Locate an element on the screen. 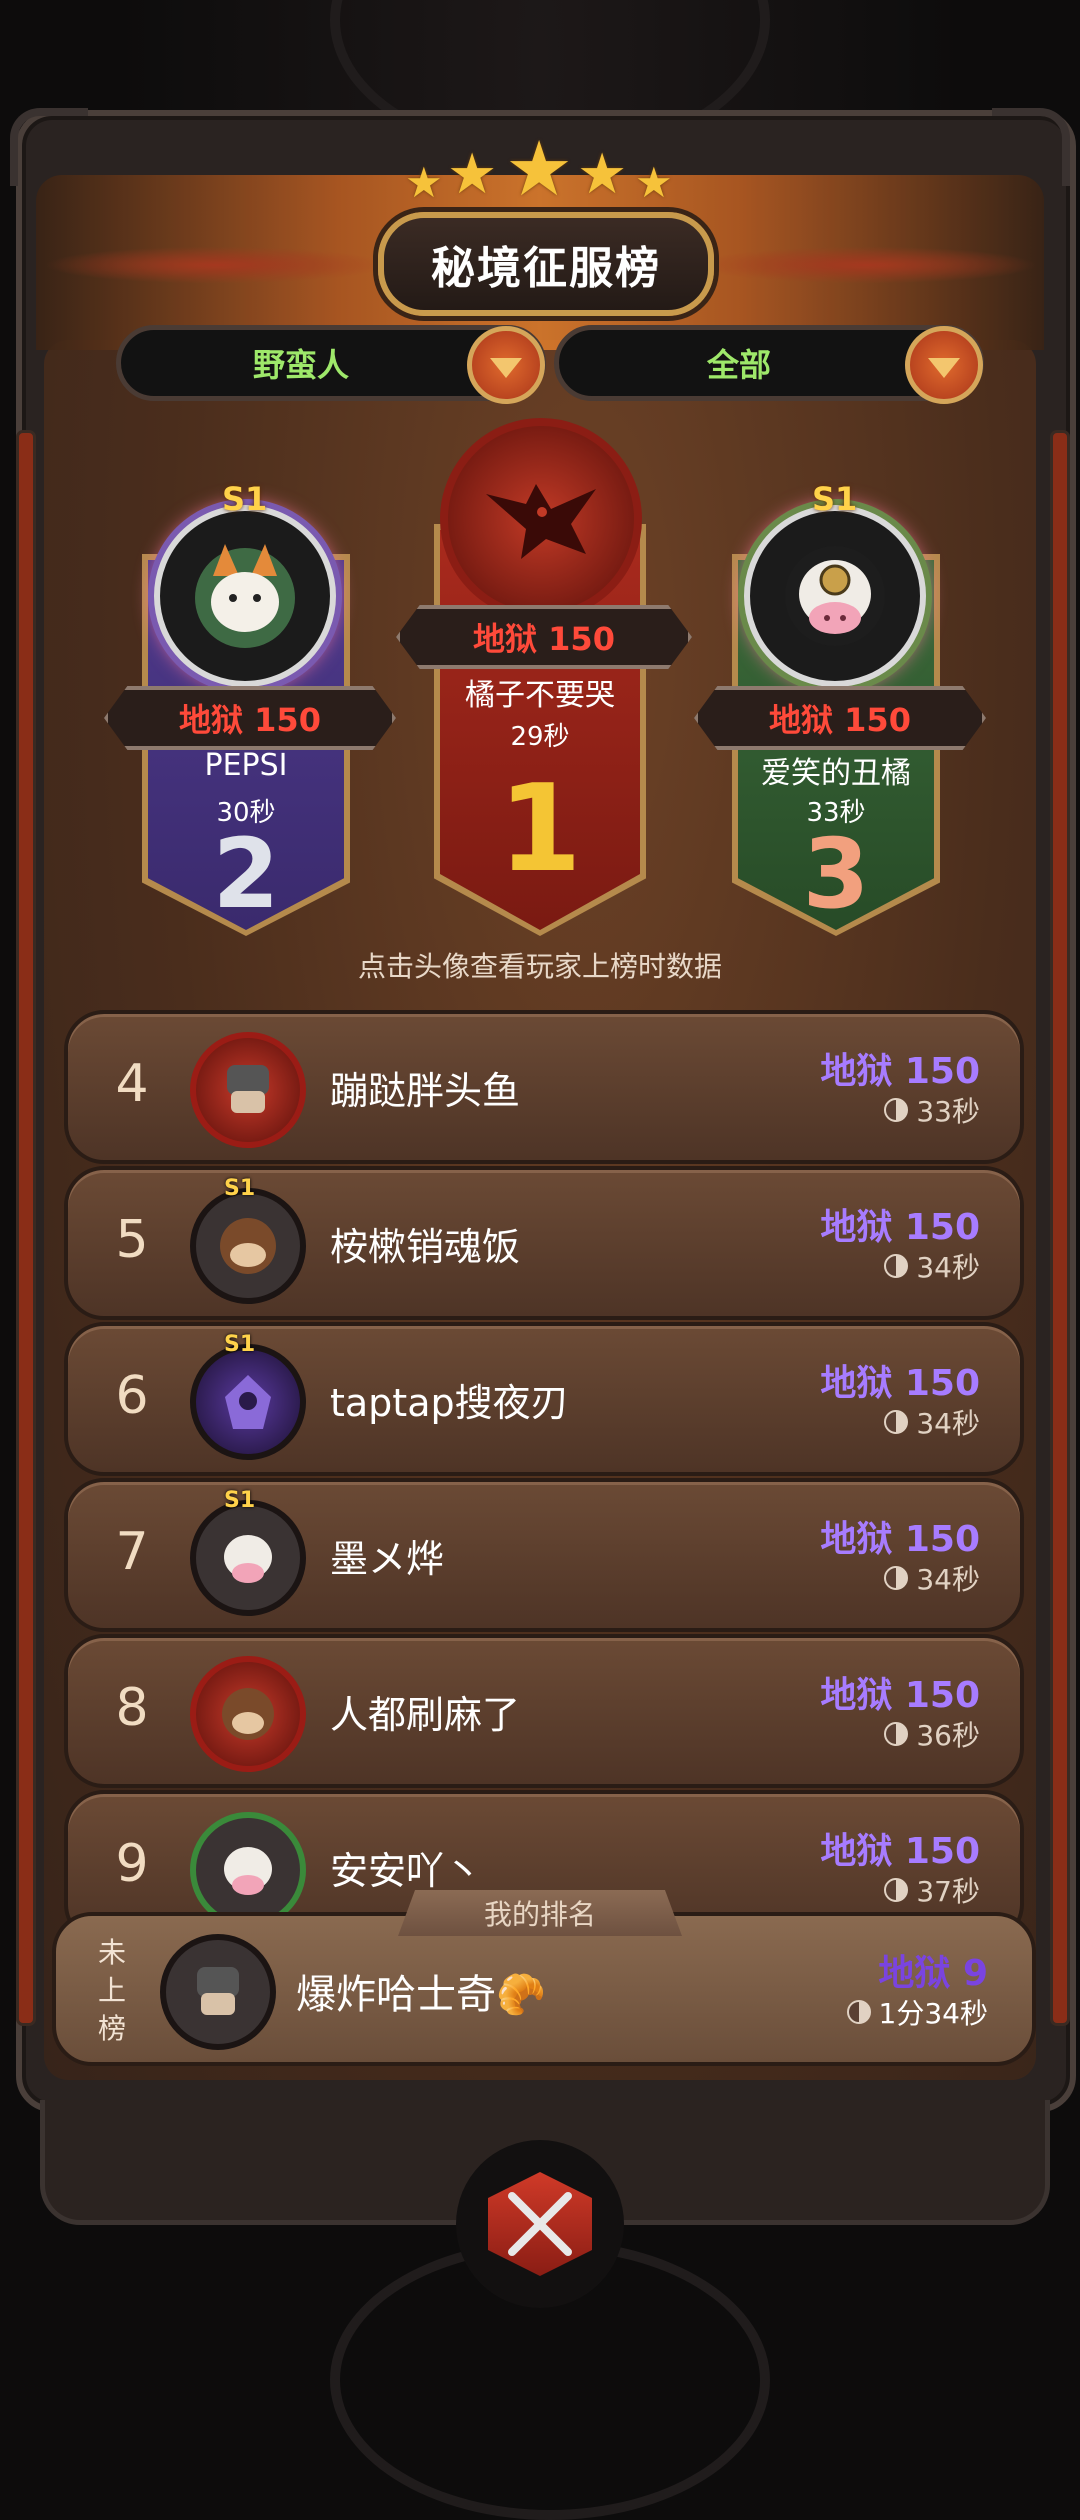 The height and width of the screenshot is (2520, 1080). hooded-assassin-icon is located at coordinates (248, 1402).